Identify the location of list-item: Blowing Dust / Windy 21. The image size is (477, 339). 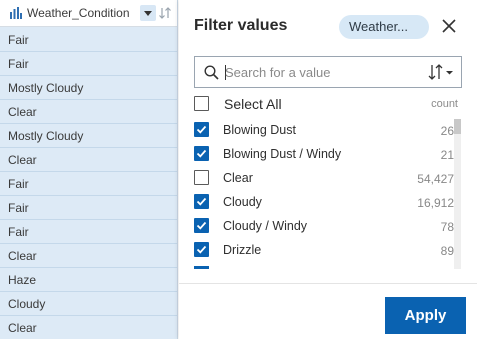
(324, 155).